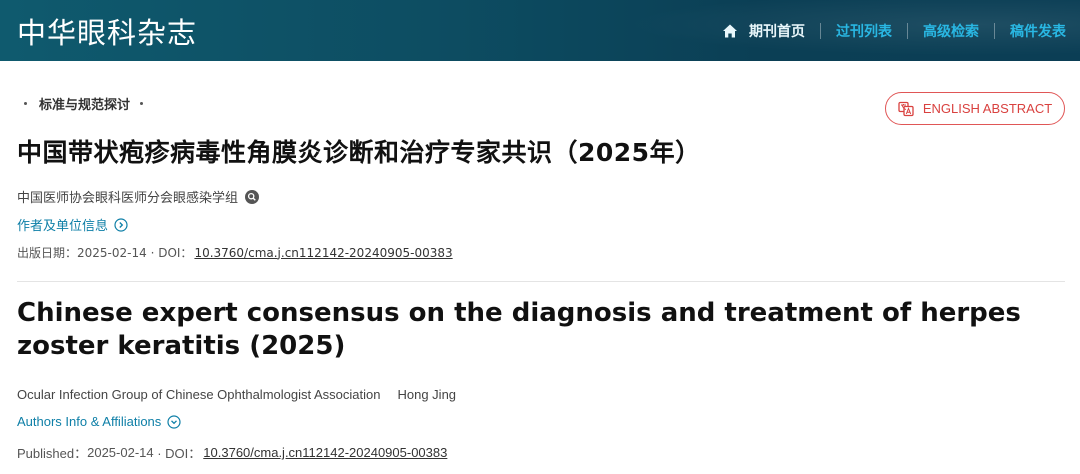 This screenshot has height=474, width=1080. What do you see at coordinates (89, 421) in the screenshot?
I see `english-author-info-label: Authors Info & Affiliations` at bounding box center [89, 421].